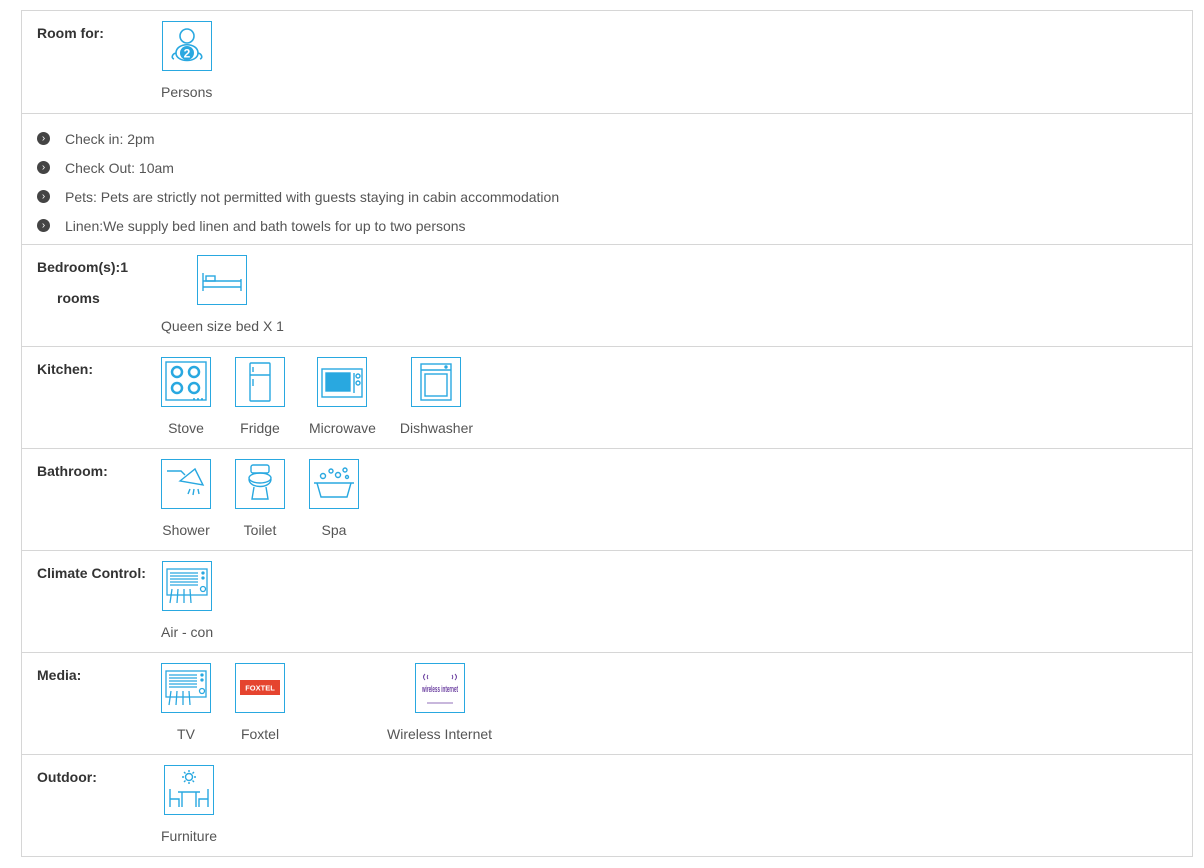 The height and width of the screenshot is (868, 1204). I want to click on bathroom-label: Bathroom:, so click(72, 471).